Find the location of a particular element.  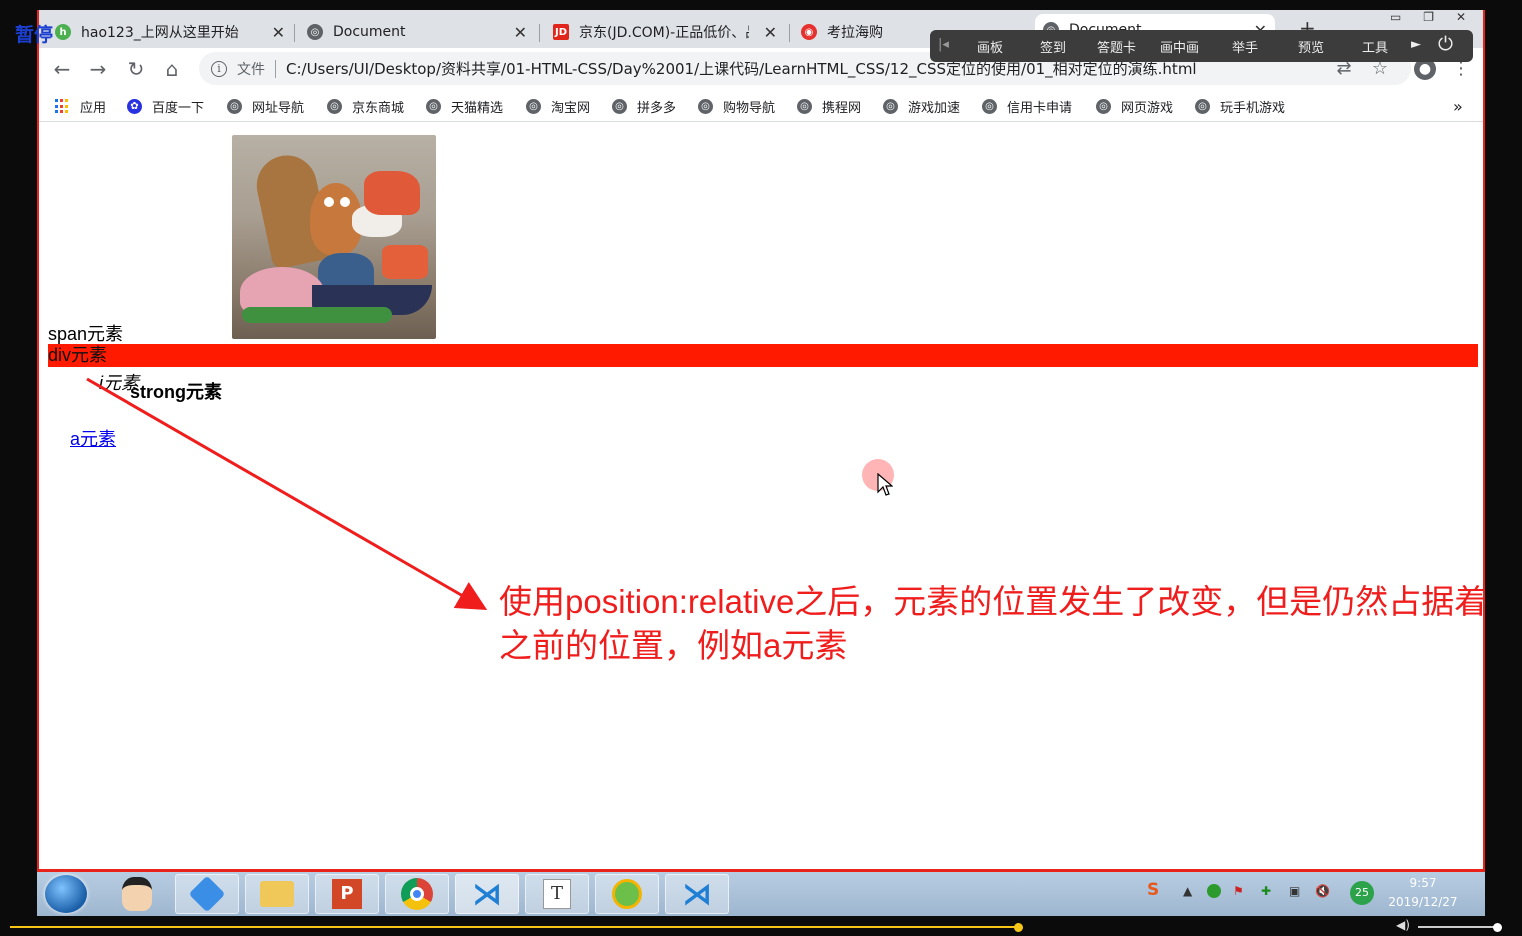

bookmark-item: ◎ 网址导航 is located at coordinates (265, 106).